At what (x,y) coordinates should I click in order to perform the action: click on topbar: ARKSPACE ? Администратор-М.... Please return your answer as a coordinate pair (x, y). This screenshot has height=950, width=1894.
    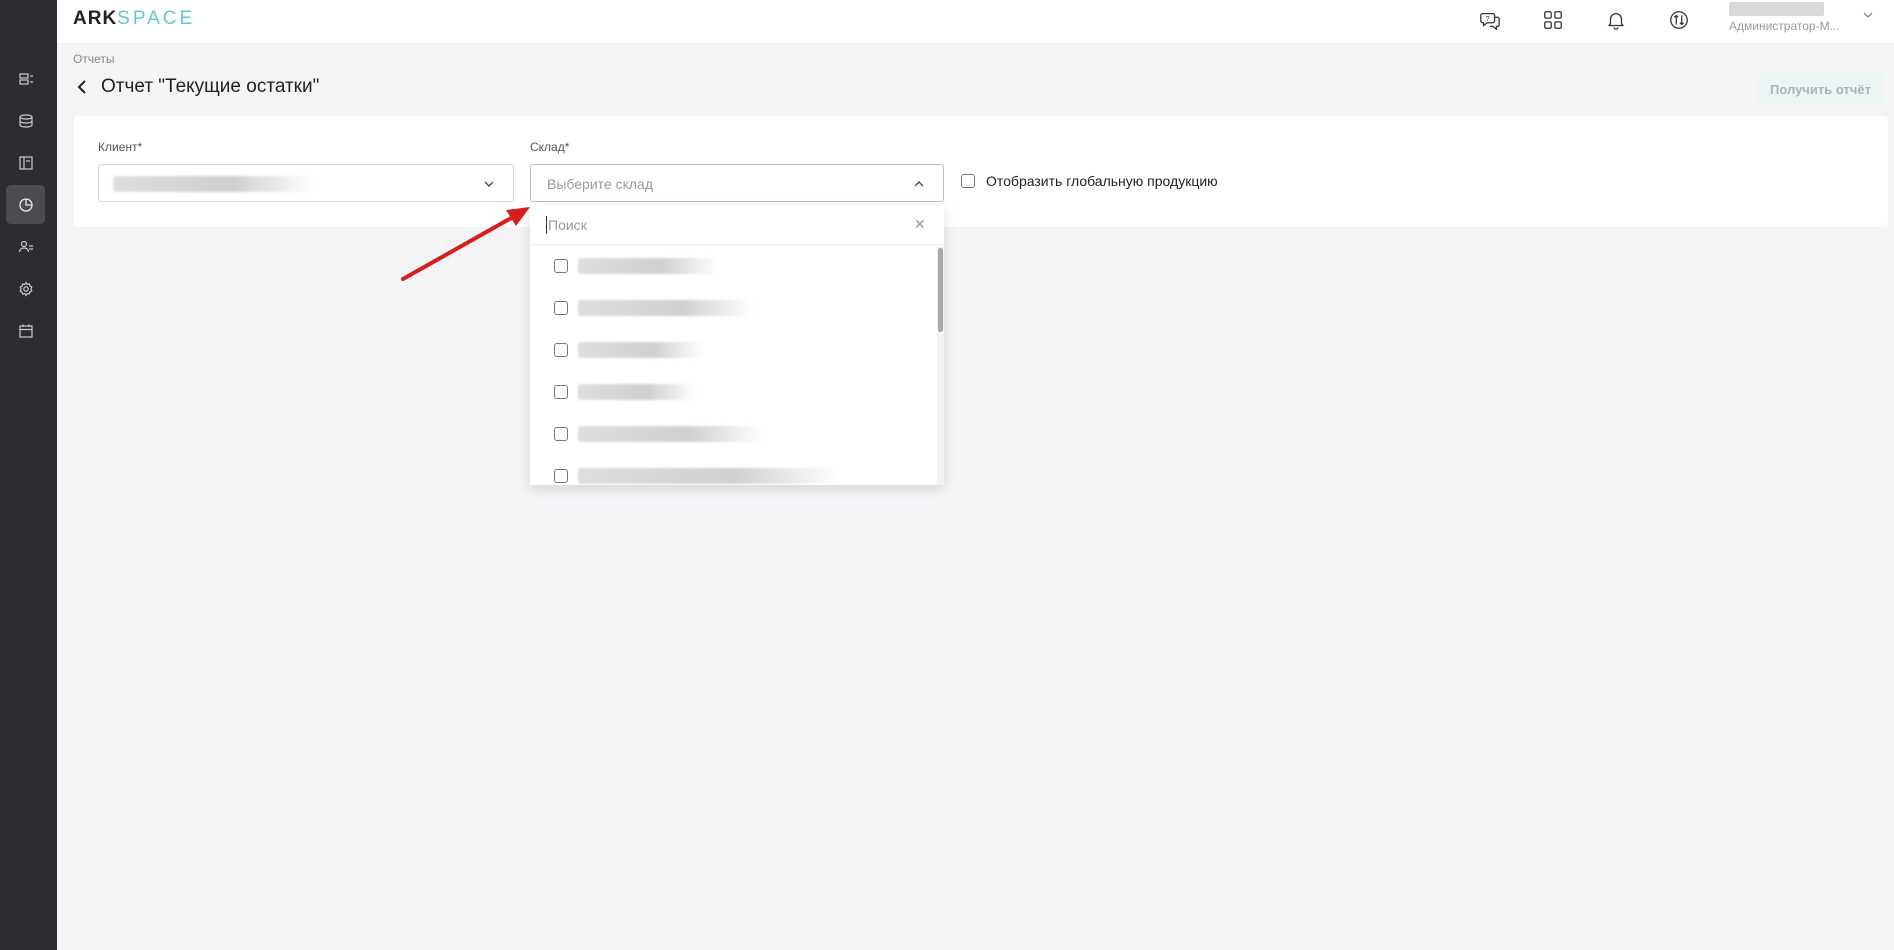
    Looking at the image, I should click on (975, 21).